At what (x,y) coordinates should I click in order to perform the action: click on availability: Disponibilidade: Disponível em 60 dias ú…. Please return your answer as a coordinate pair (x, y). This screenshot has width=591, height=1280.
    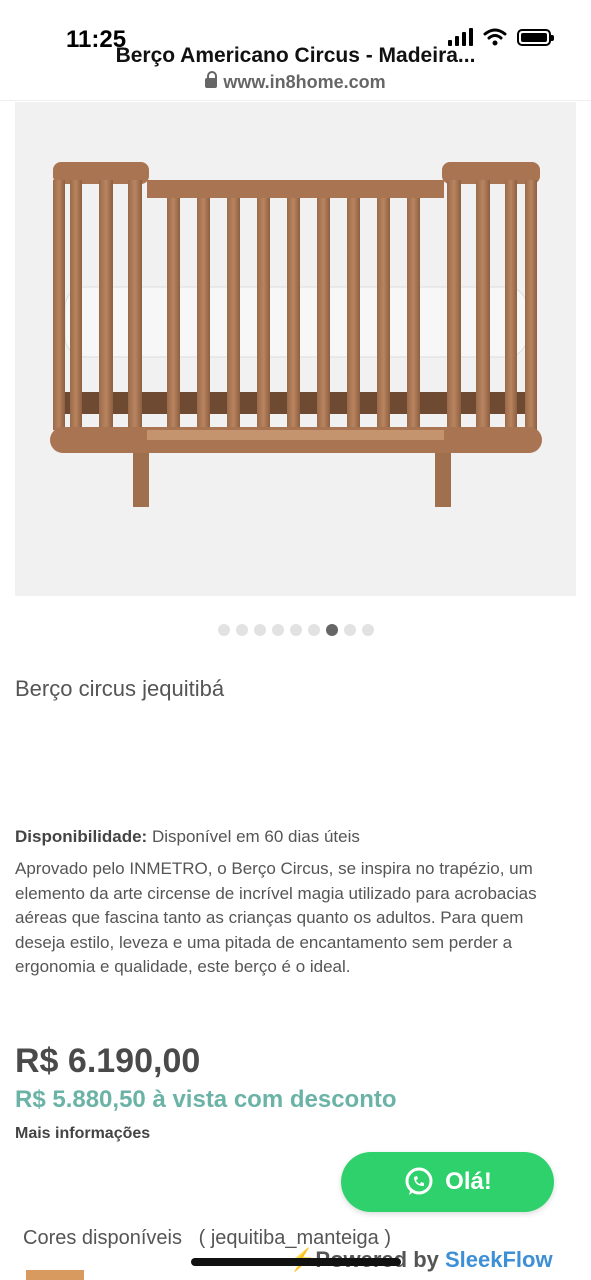
    Looking at the image, I should click on (187, 837).